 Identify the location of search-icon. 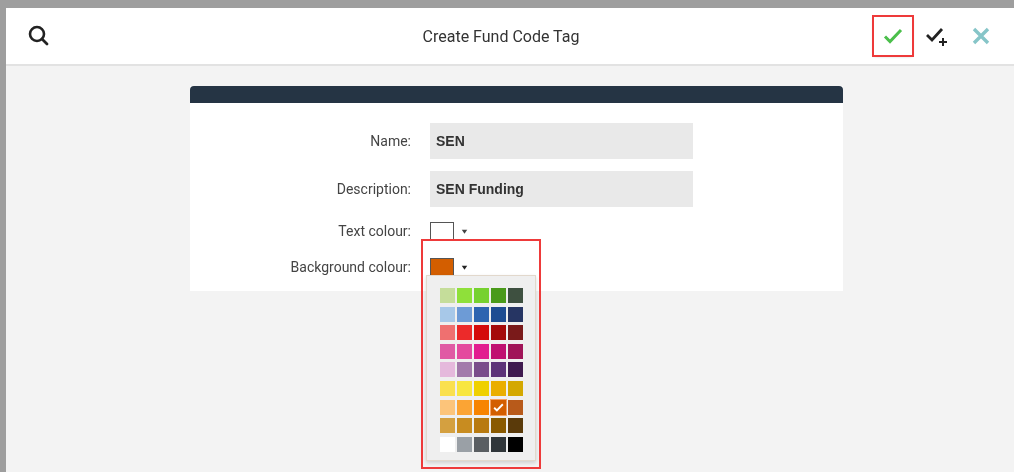
(39, 36).